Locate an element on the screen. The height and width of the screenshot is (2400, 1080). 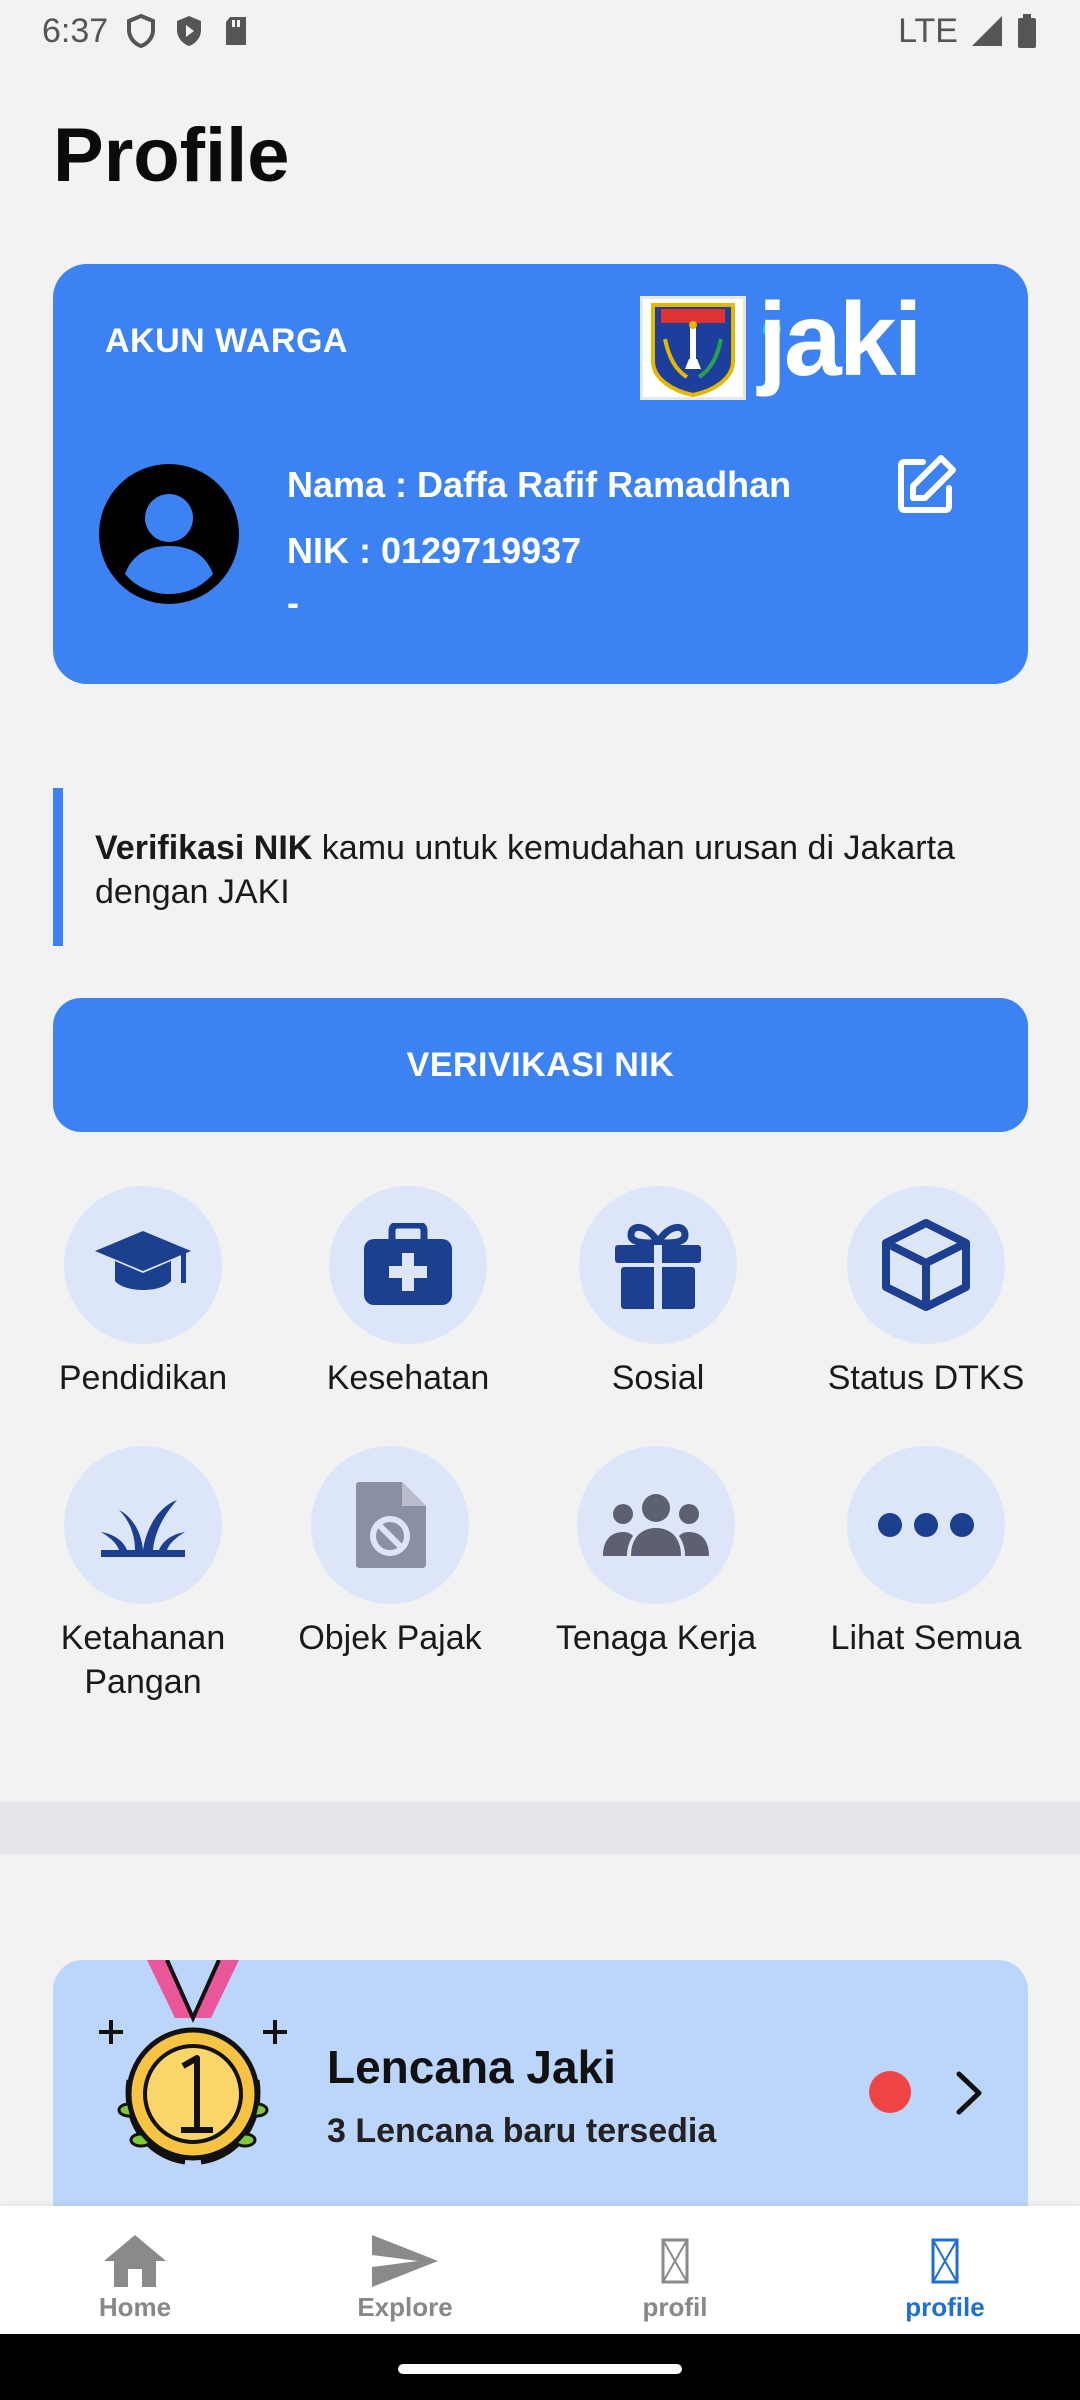
nav-item-profil: profil is located at coordinates (675, 2270).